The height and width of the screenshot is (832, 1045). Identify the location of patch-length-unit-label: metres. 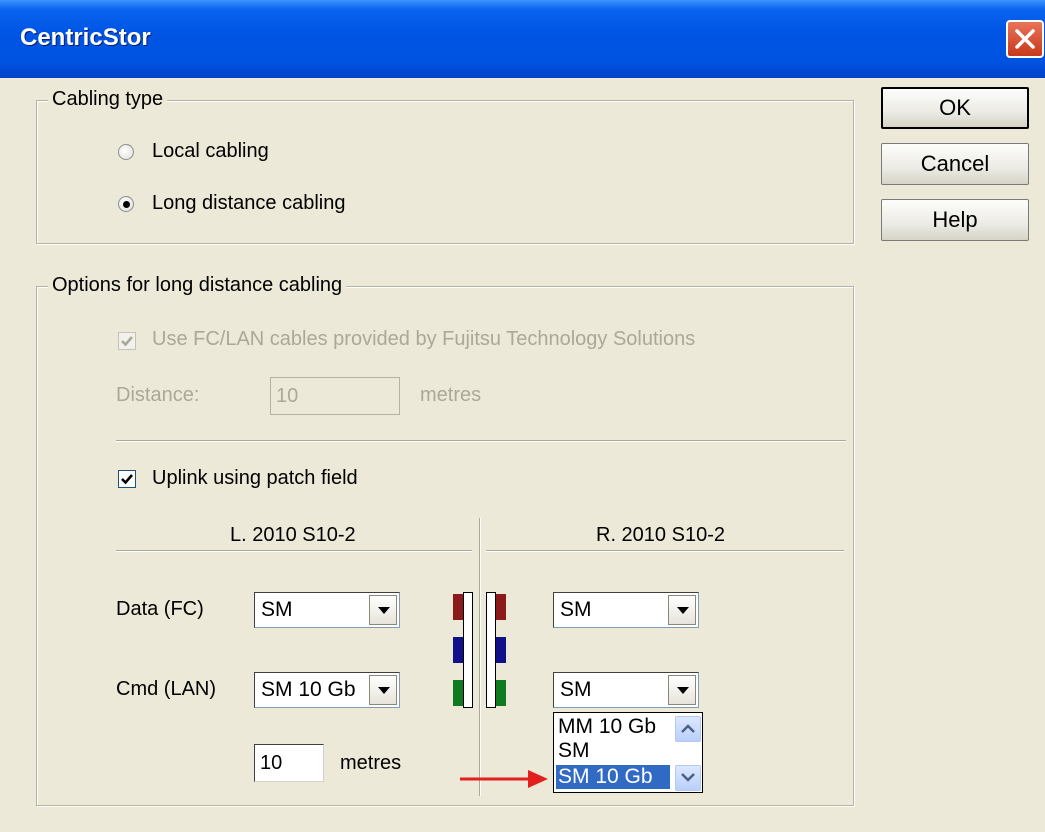
(371, 763).